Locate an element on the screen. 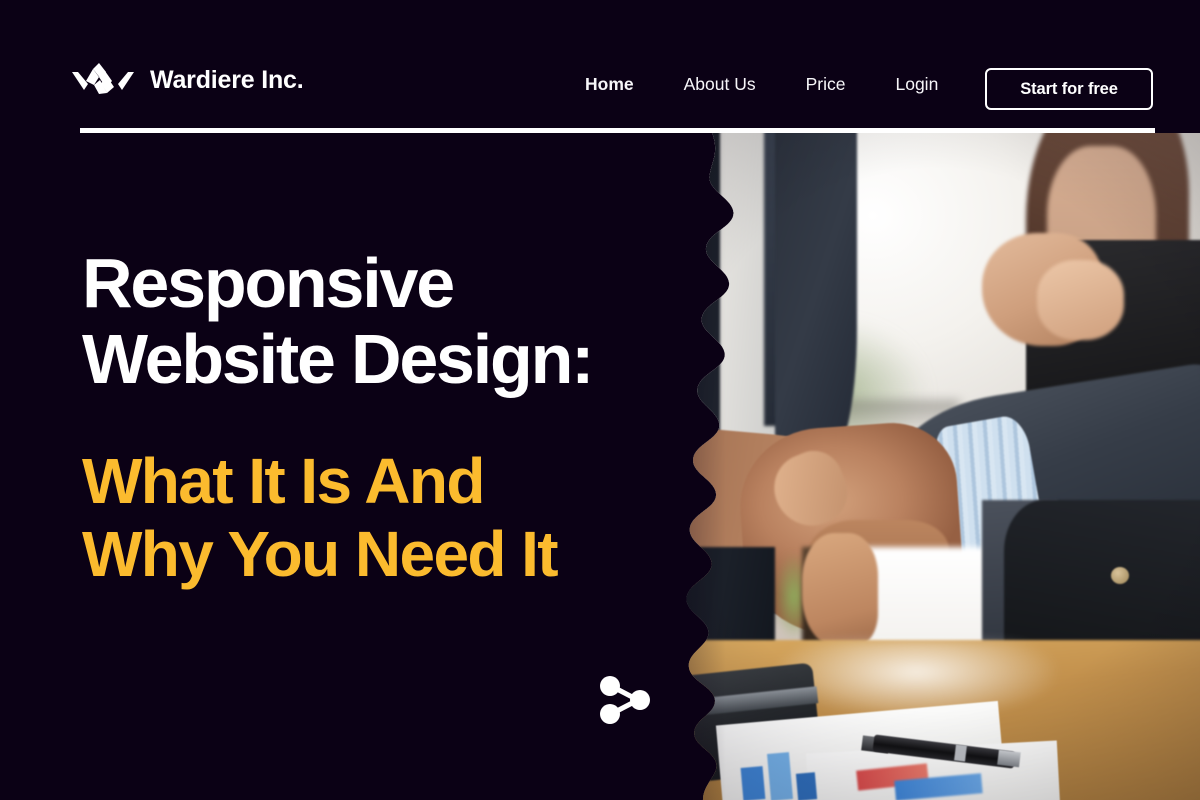  start-for-free-button: Start for free is located at coordinates (1069, 89).